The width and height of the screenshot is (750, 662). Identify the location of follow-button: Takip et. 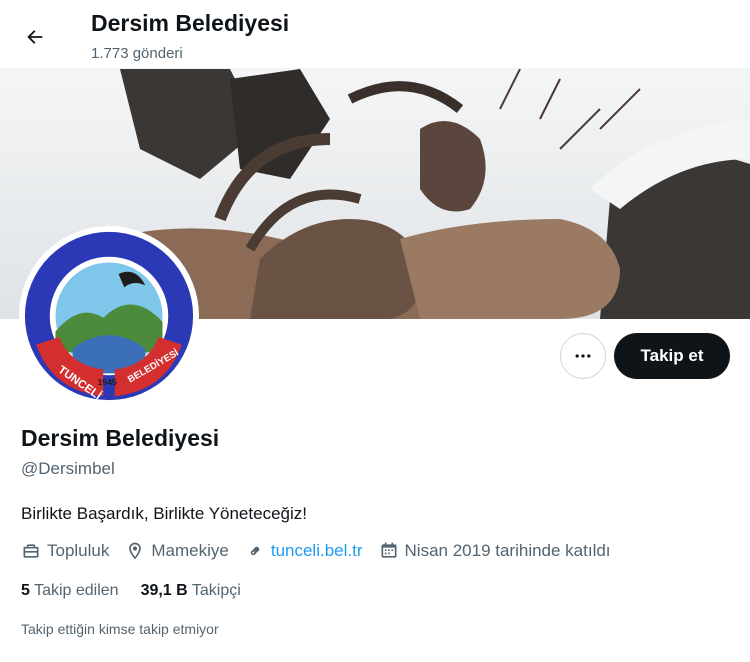
(672, 356).